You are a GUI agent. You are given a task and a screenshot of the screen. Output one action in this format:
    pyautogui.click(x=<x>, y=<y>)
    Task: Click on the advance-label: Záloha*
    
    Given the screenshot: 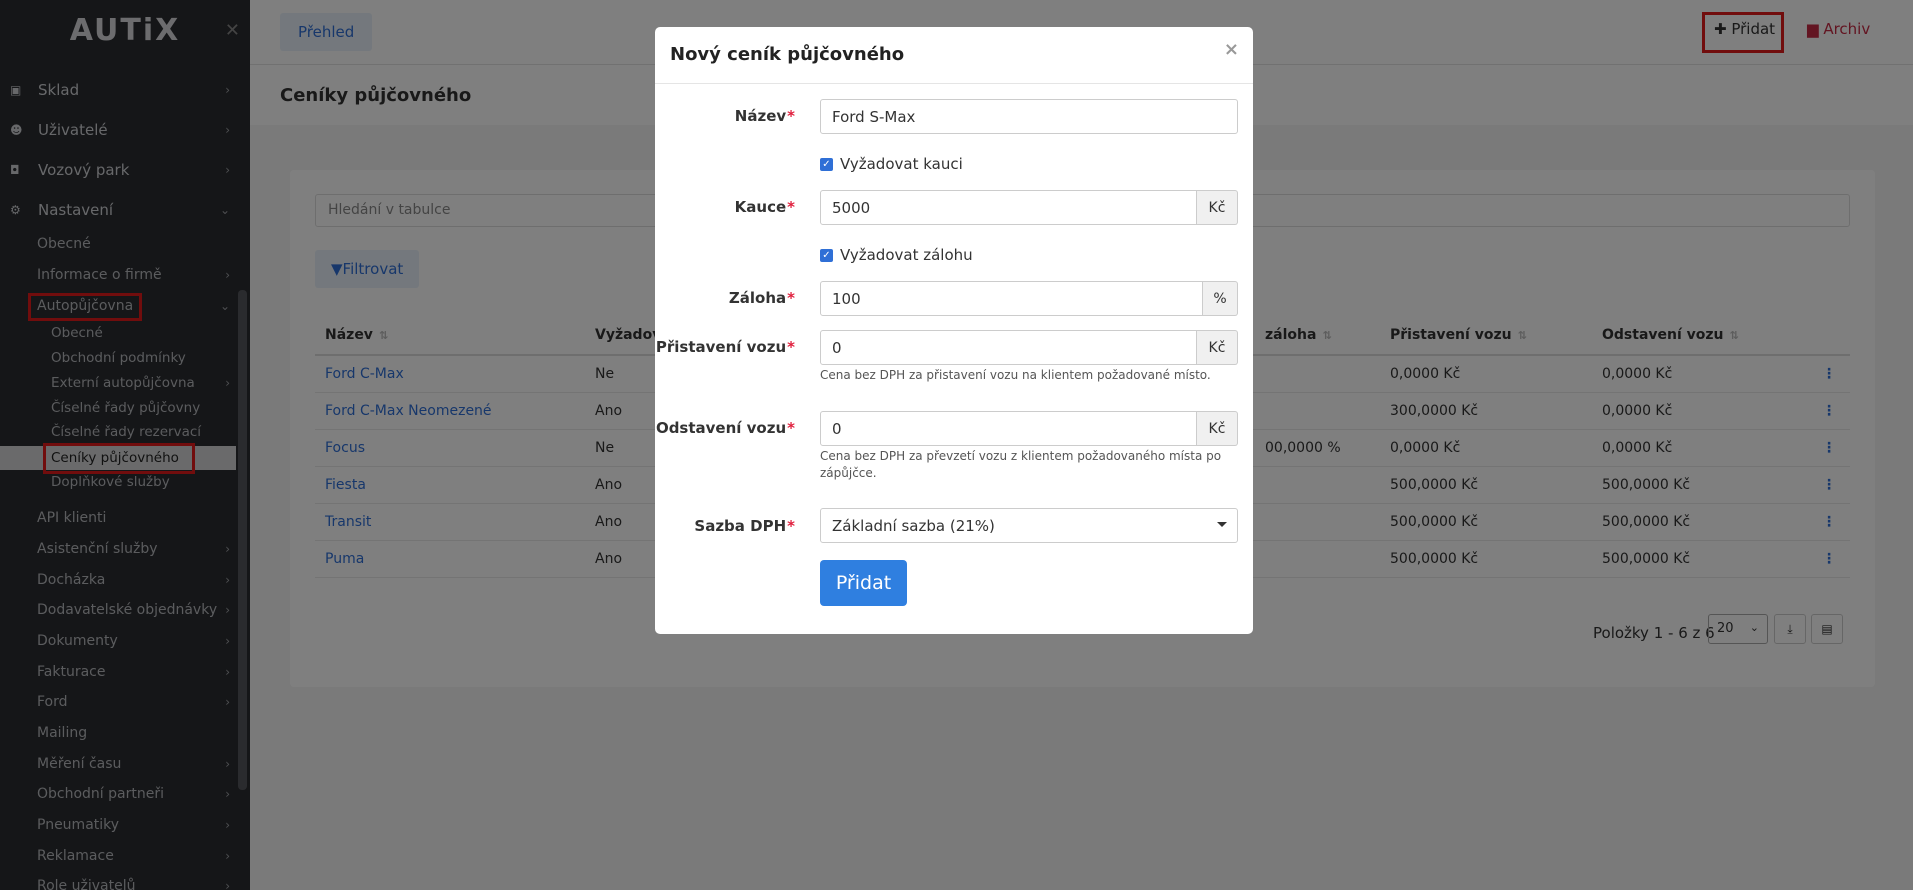 What is the action you would take?
    pyautogui.click(x=761, y=298)
    